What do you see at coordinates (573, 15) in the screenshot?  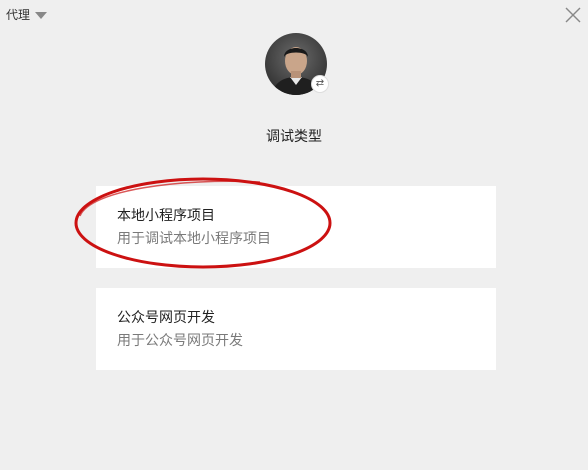 I see `close-icon` at bounding box center [573, 15].